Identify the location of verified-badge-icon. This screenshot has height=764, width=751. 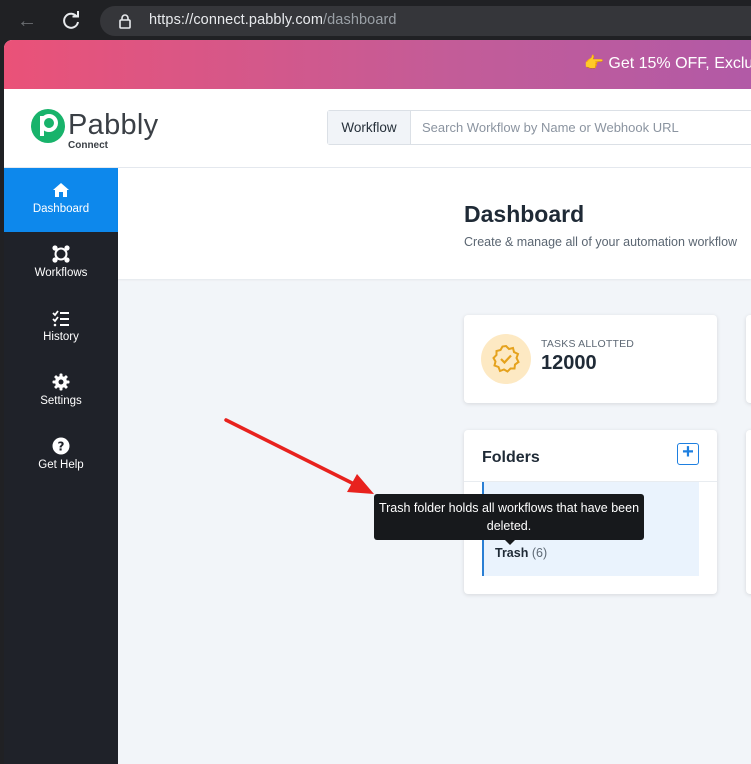
(506, 359).